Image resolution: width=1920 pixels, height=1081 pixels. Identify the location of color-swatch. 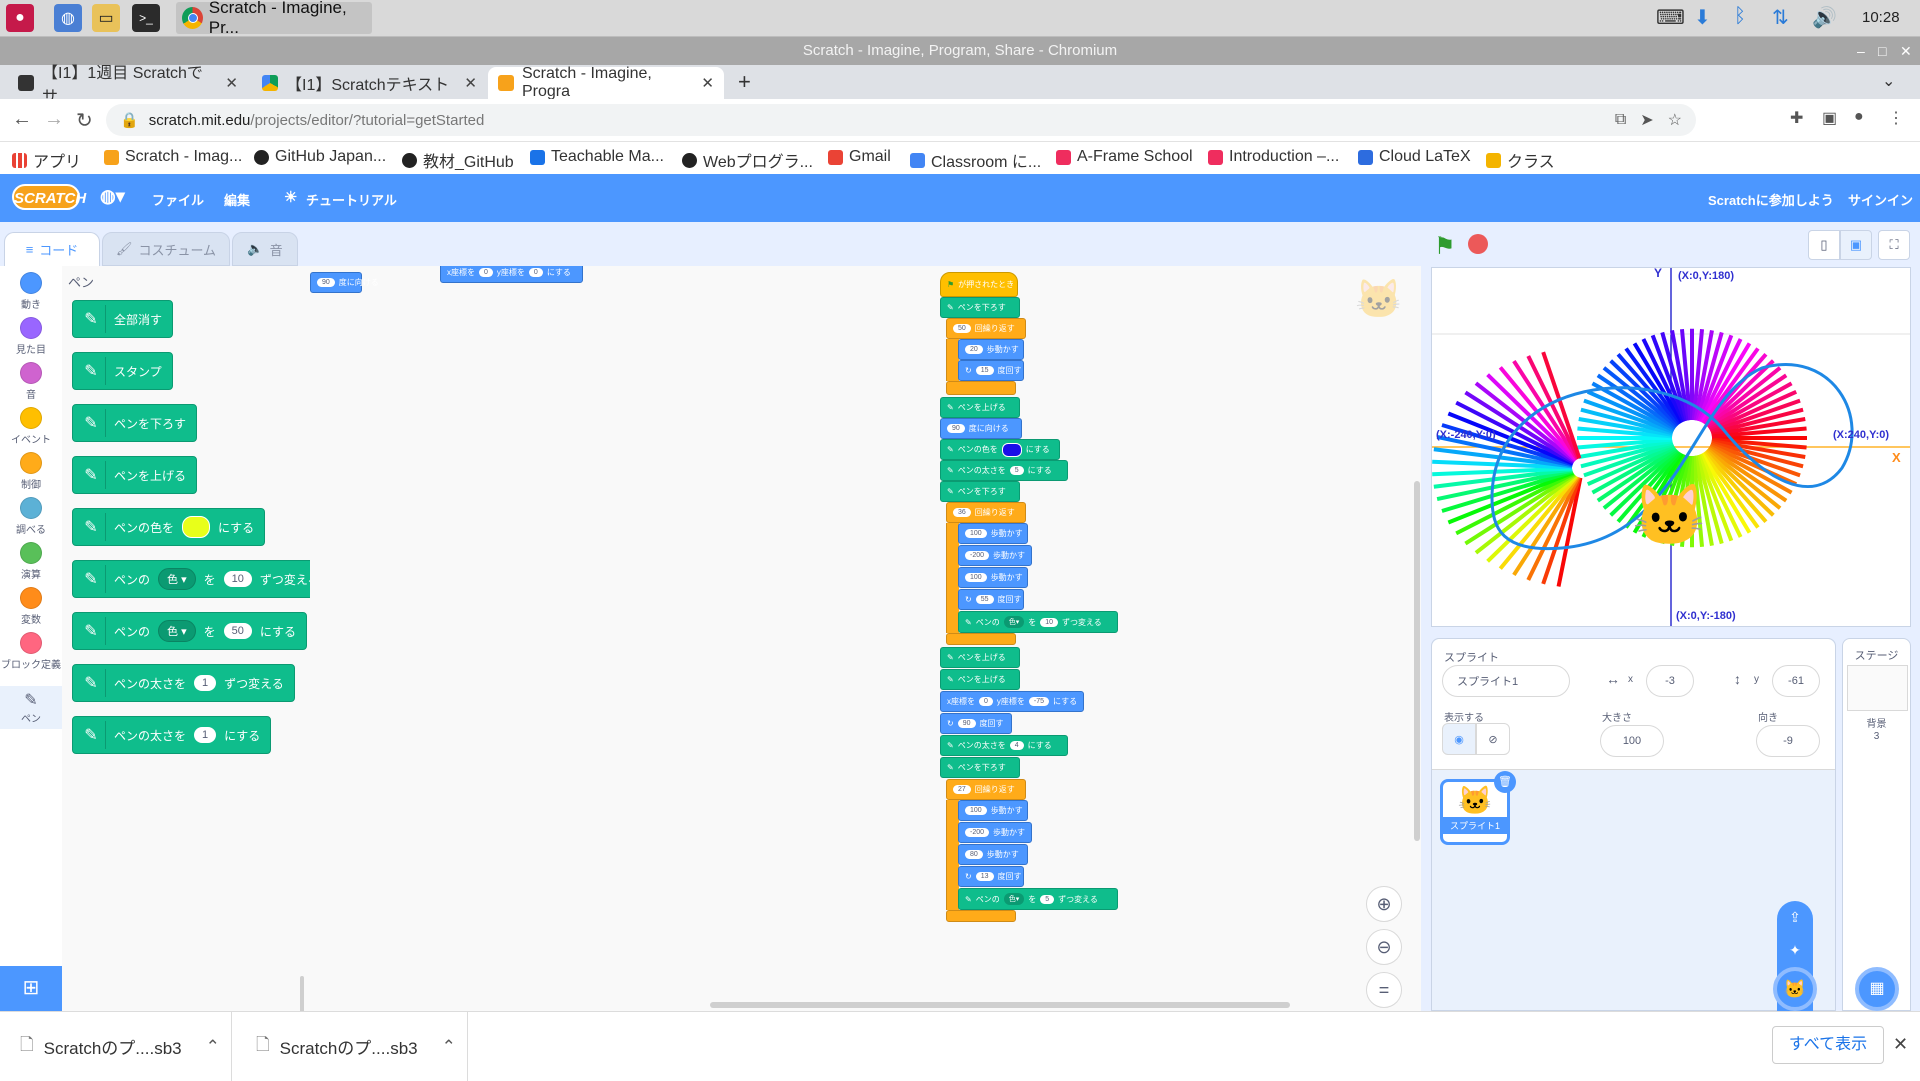
(196, 527).